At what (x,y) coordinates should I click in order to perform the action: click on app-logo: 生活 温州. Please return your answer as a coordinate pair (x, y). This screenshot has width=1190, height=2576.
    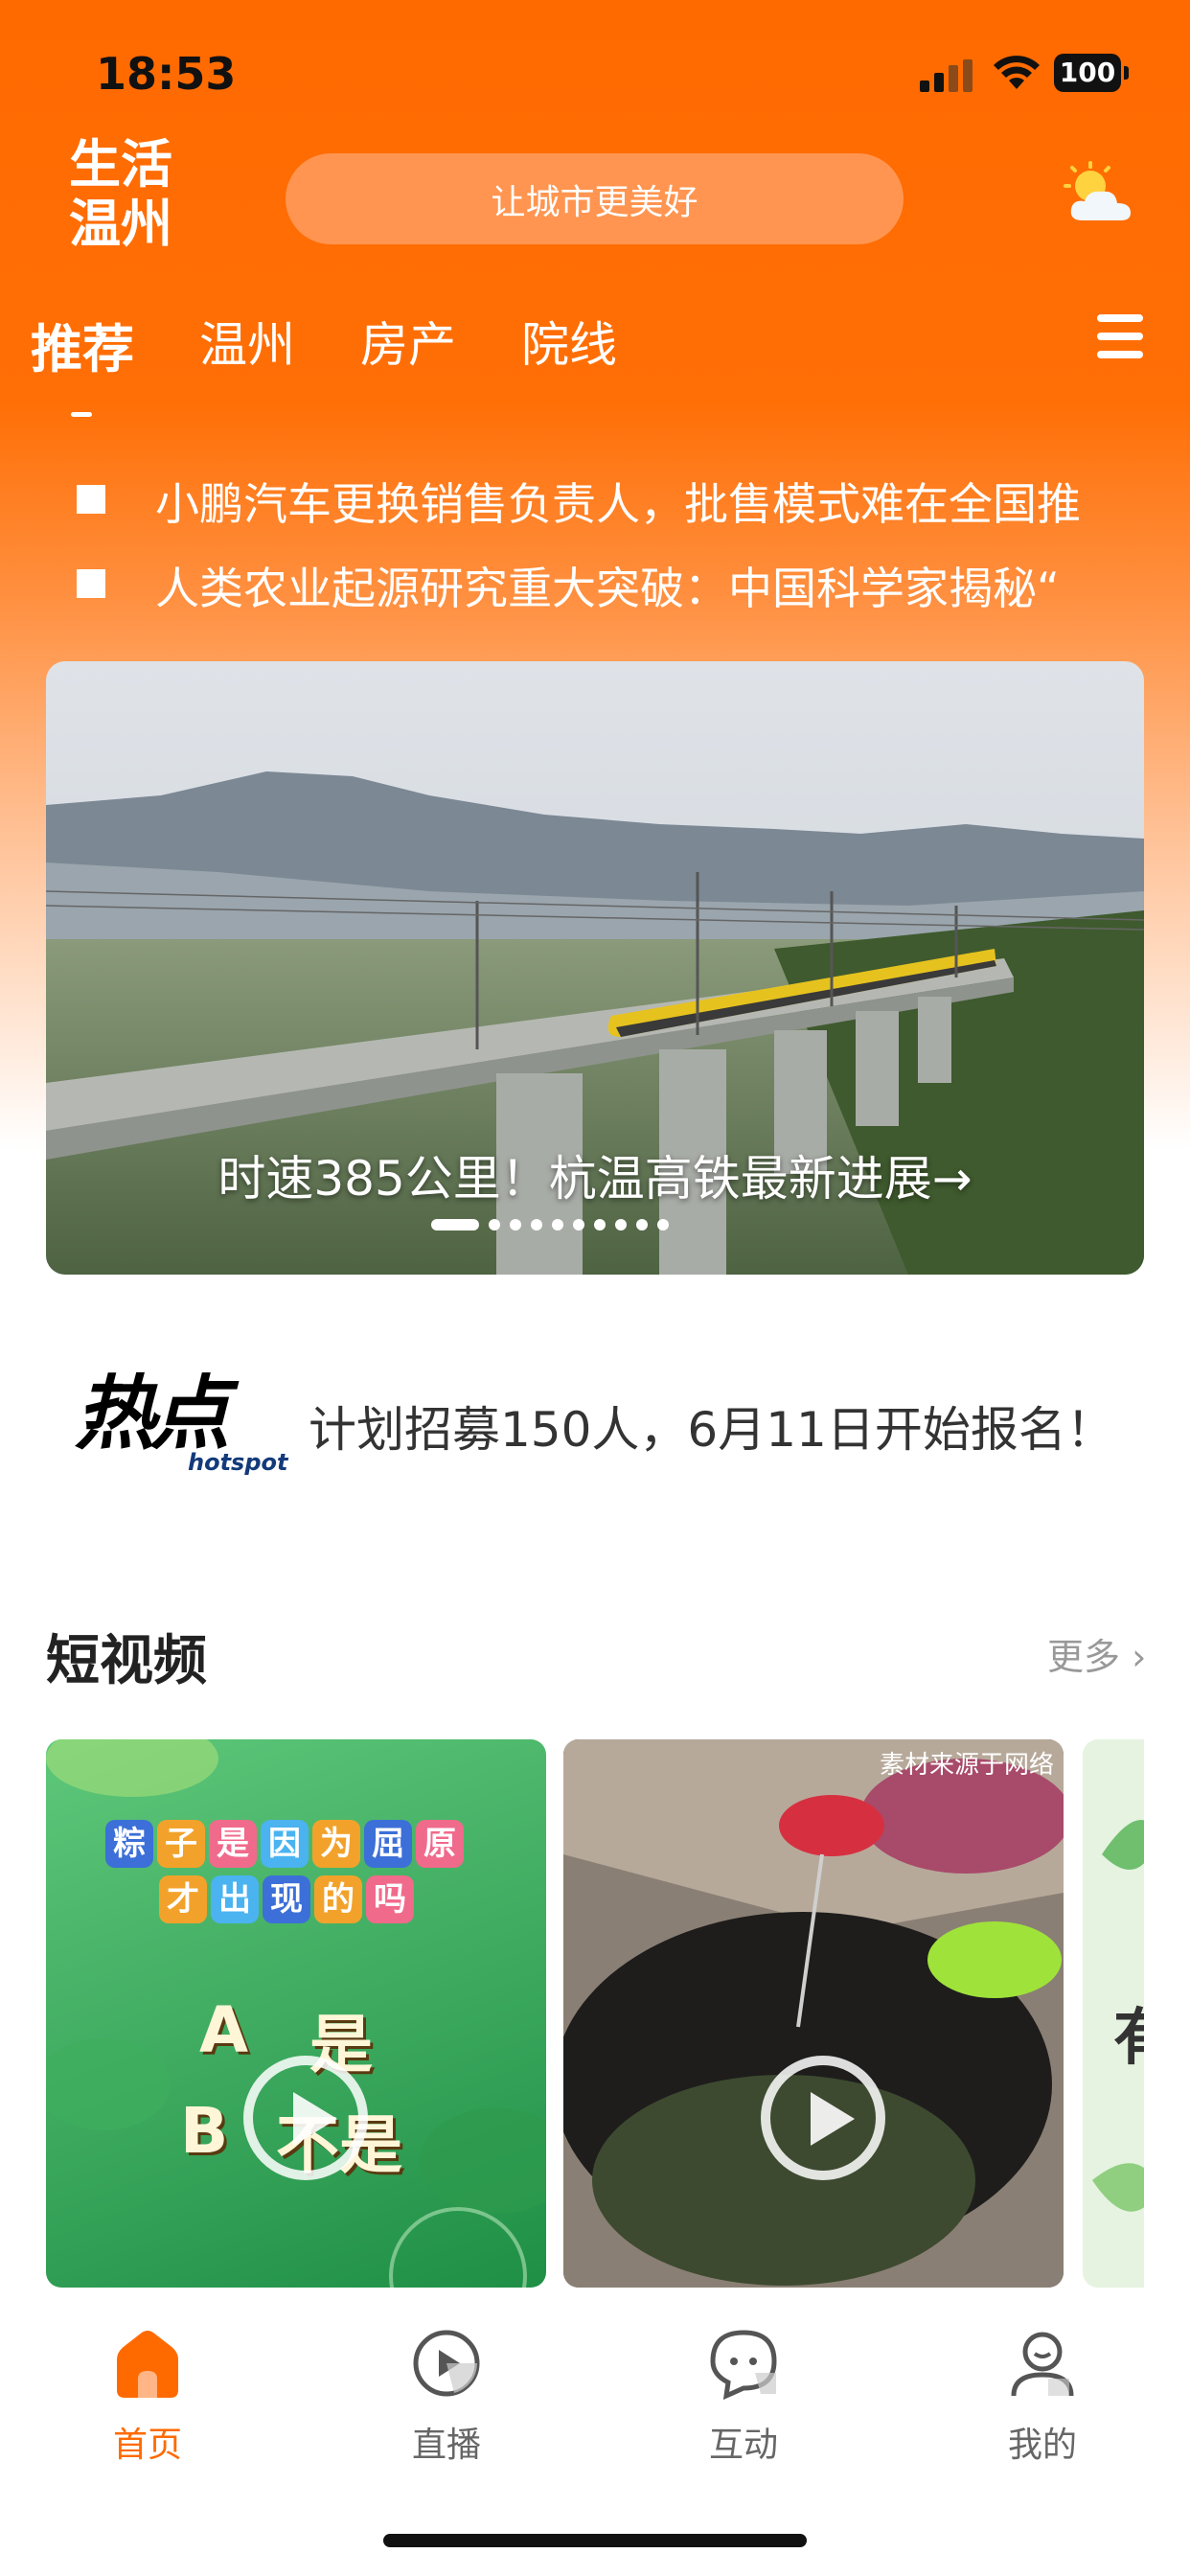
    Looking at the image, I should click on (127, 199).